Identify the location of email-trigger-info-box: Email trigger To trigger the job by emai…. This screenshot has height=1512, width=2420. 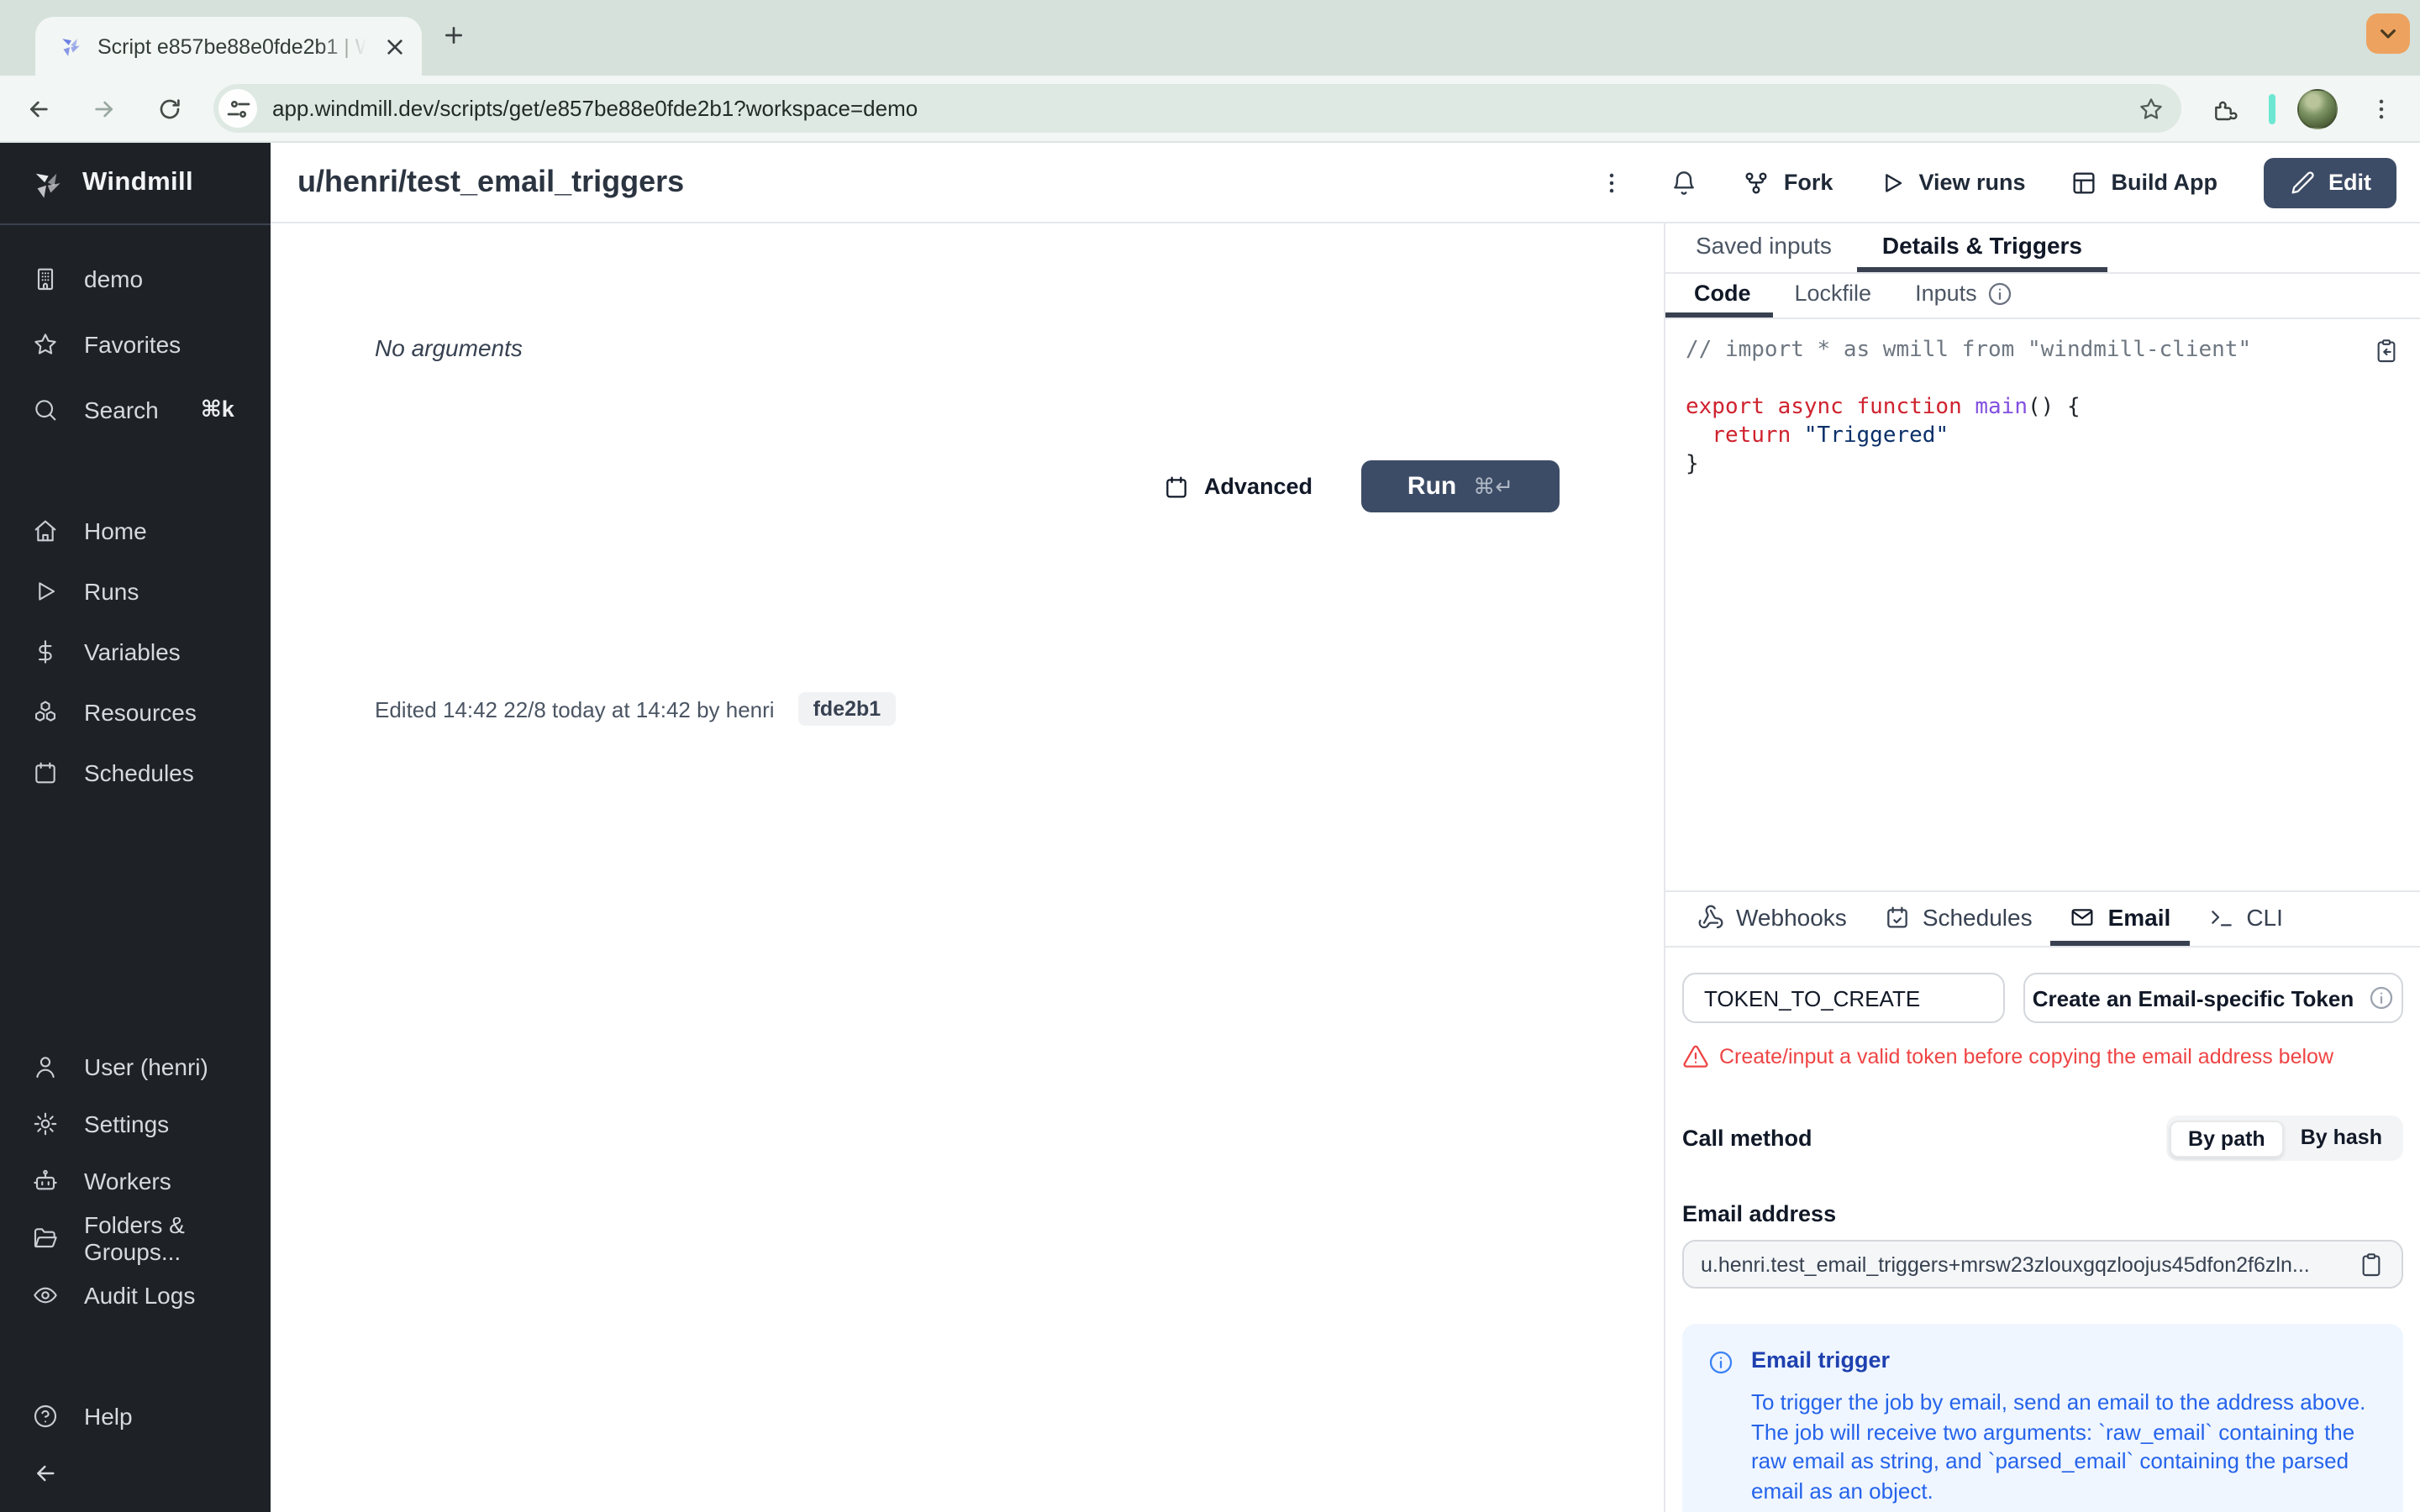
(2043, 1418).